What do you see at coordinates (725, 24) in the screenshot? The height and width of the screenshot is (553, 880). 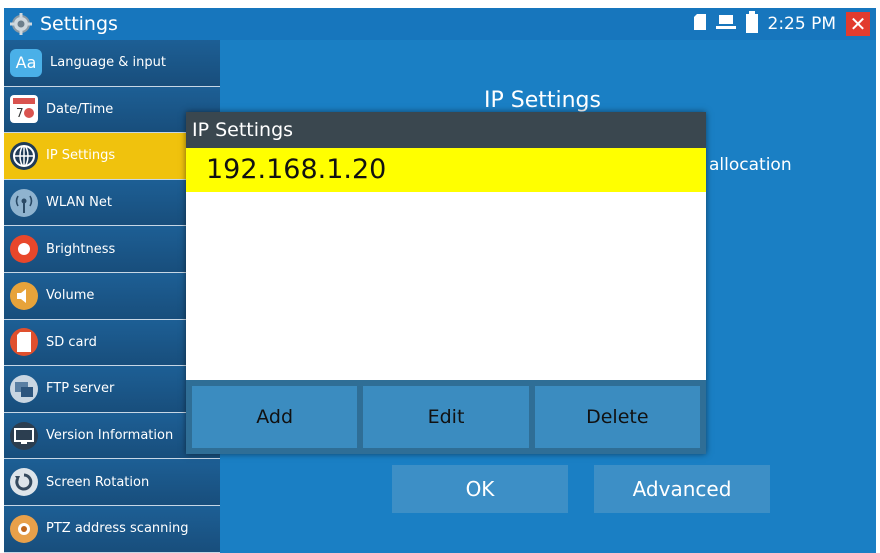 I see `network-icon` at bounding box center [725, 24].